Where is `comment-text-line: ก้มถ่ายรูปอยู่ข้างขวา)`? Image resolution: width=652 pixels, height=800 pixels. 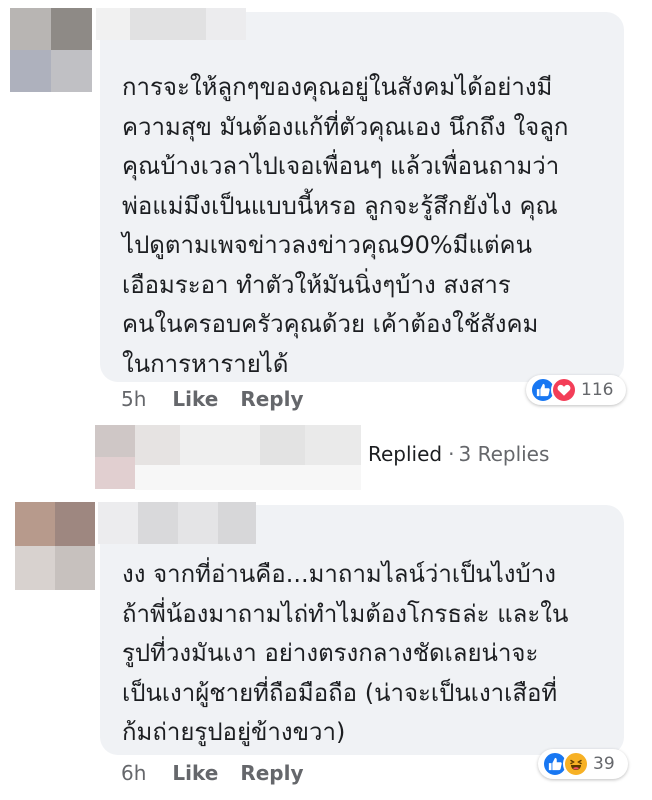 comment-text-line: ก้มถ่ายรูปอยู่ข้างขวา) is located at coordinates (234, 732).